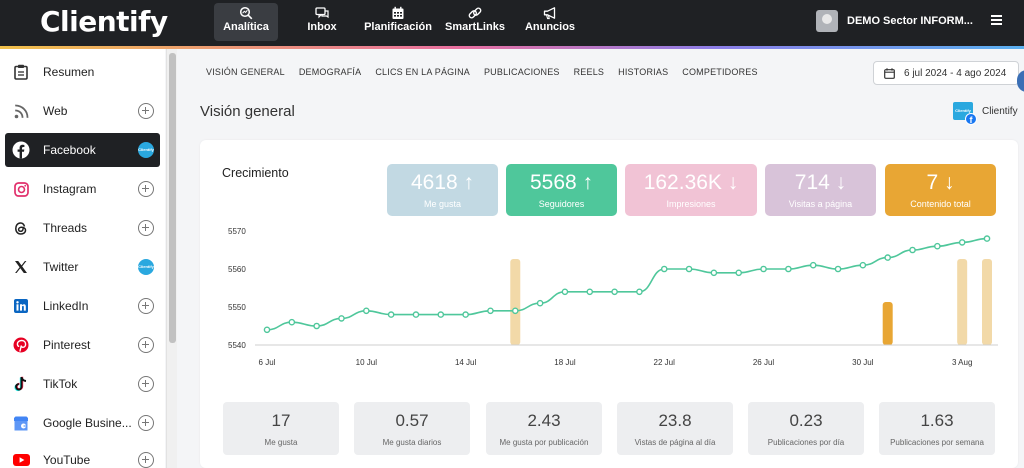  What do you see at coordinates (412, 442) in the screenshot?
I see `stat-label: Me gusta diarios` at bounding box center [412, 442].